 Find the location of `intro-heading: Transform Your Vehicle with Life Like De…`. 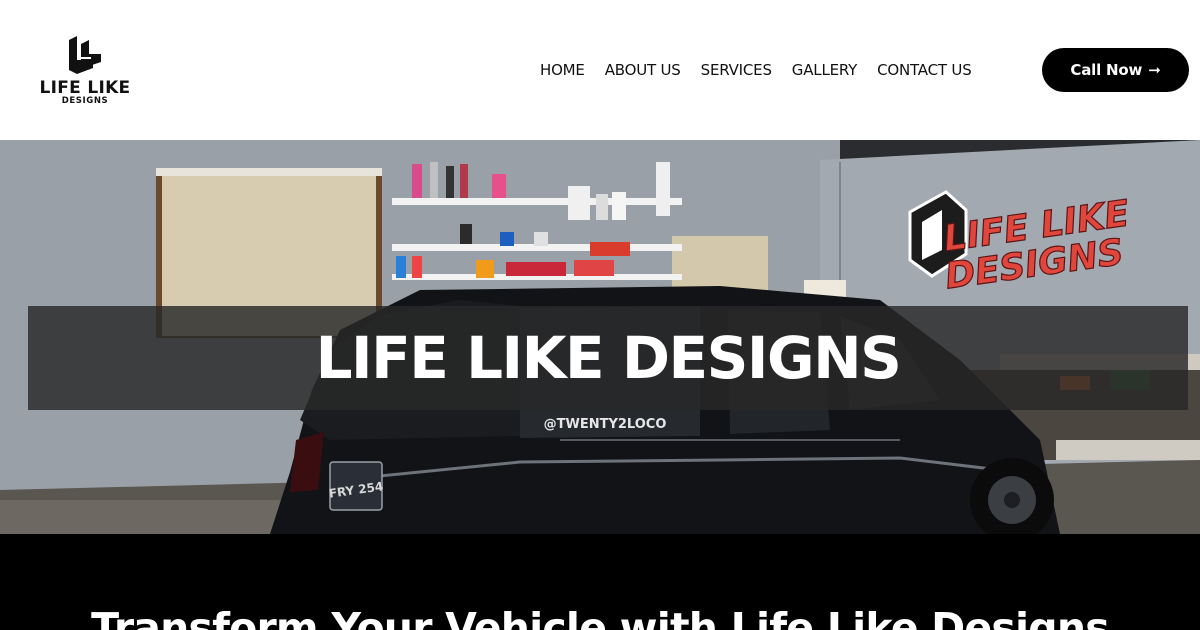

intro-heading: Transform Your Vehicle with Life Like De… is located at coordinates (600, 617).